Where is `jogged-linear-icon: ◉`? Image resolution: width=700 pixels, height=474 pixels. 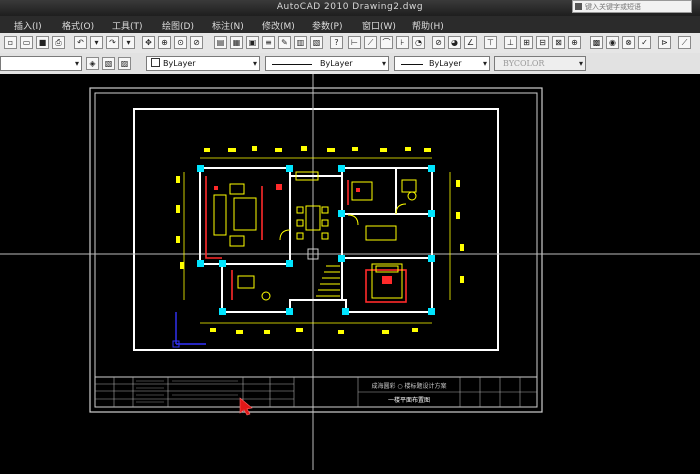
jogged-linear-icon: ◉ is located at coordinates (612, 42).